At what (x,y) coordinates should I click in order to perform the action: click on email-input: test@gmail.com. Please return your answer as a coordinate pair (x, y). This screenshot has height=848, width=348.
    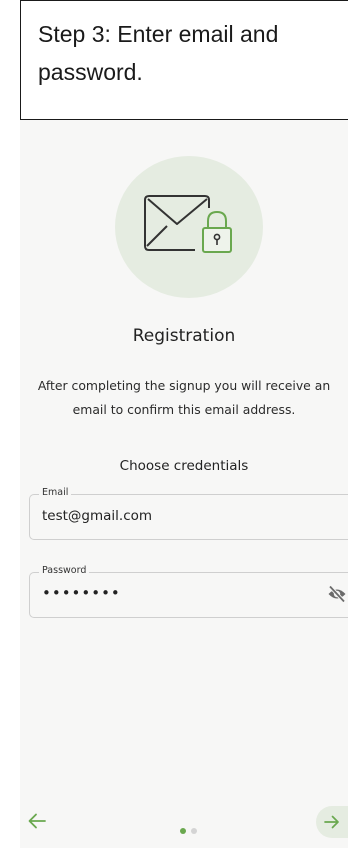
    Looking at the image, I should click on (182, 516).